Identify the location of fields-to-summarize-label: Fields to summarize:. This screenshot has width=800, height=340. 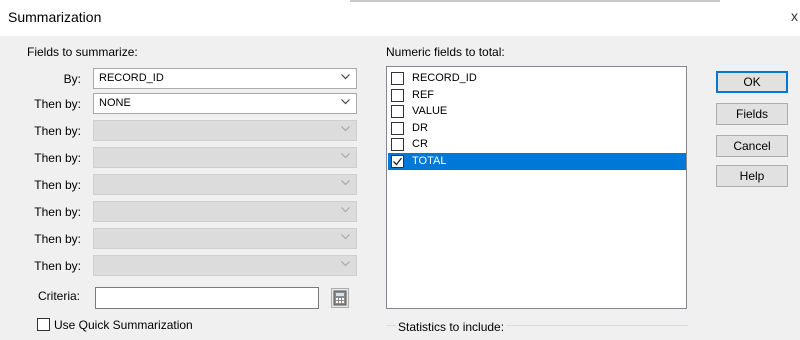
(82, 52).